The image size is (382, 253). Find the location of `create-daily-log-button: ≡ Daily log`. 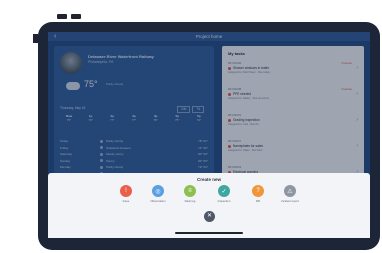

create-daily-log-button: ≡ Daily log is located at coordinates (190, 194).